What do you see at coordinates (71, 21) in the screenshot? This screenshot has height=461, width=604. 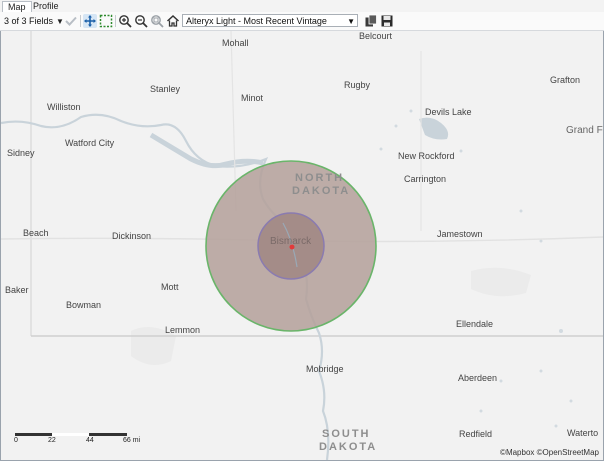 I see `checkmark-icon` at bounding box center [71, 21].